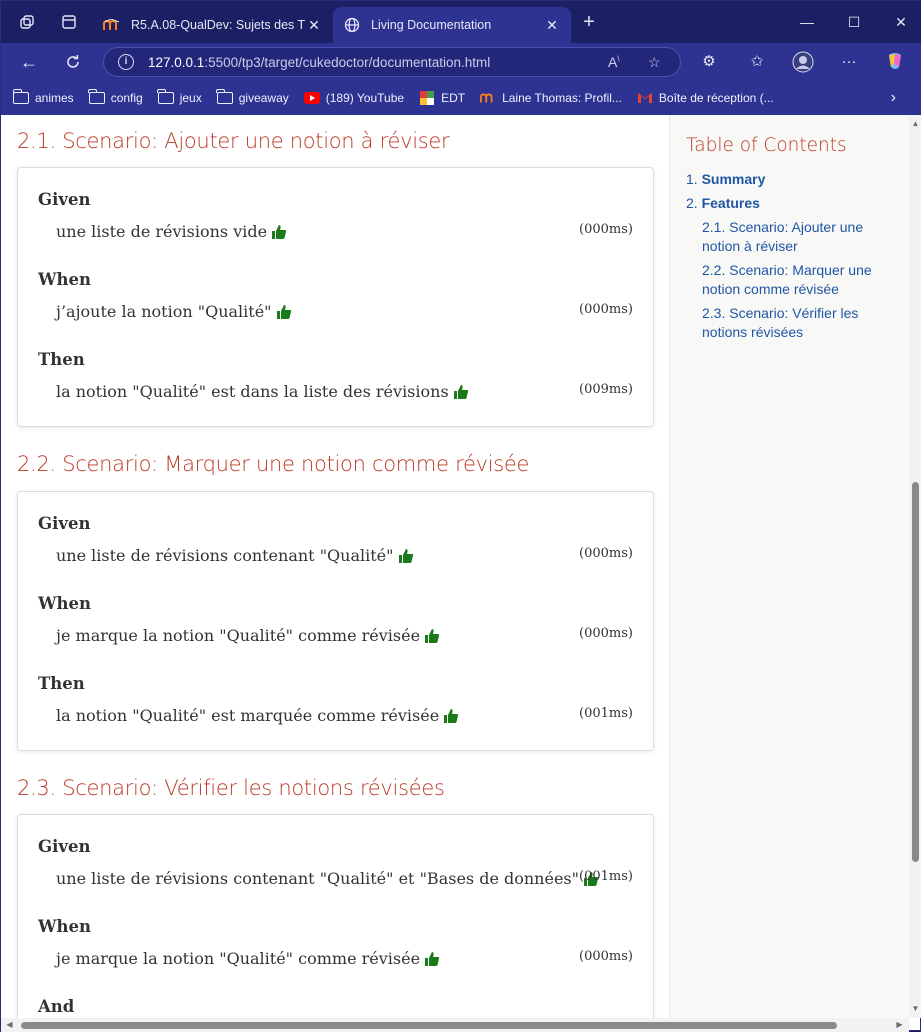 Image resolution: width=921 pixels, height=1032 pixels. Describe the element at coordinates (69, 22) in the screenshot. I see `tab-actions-icon` at that location.